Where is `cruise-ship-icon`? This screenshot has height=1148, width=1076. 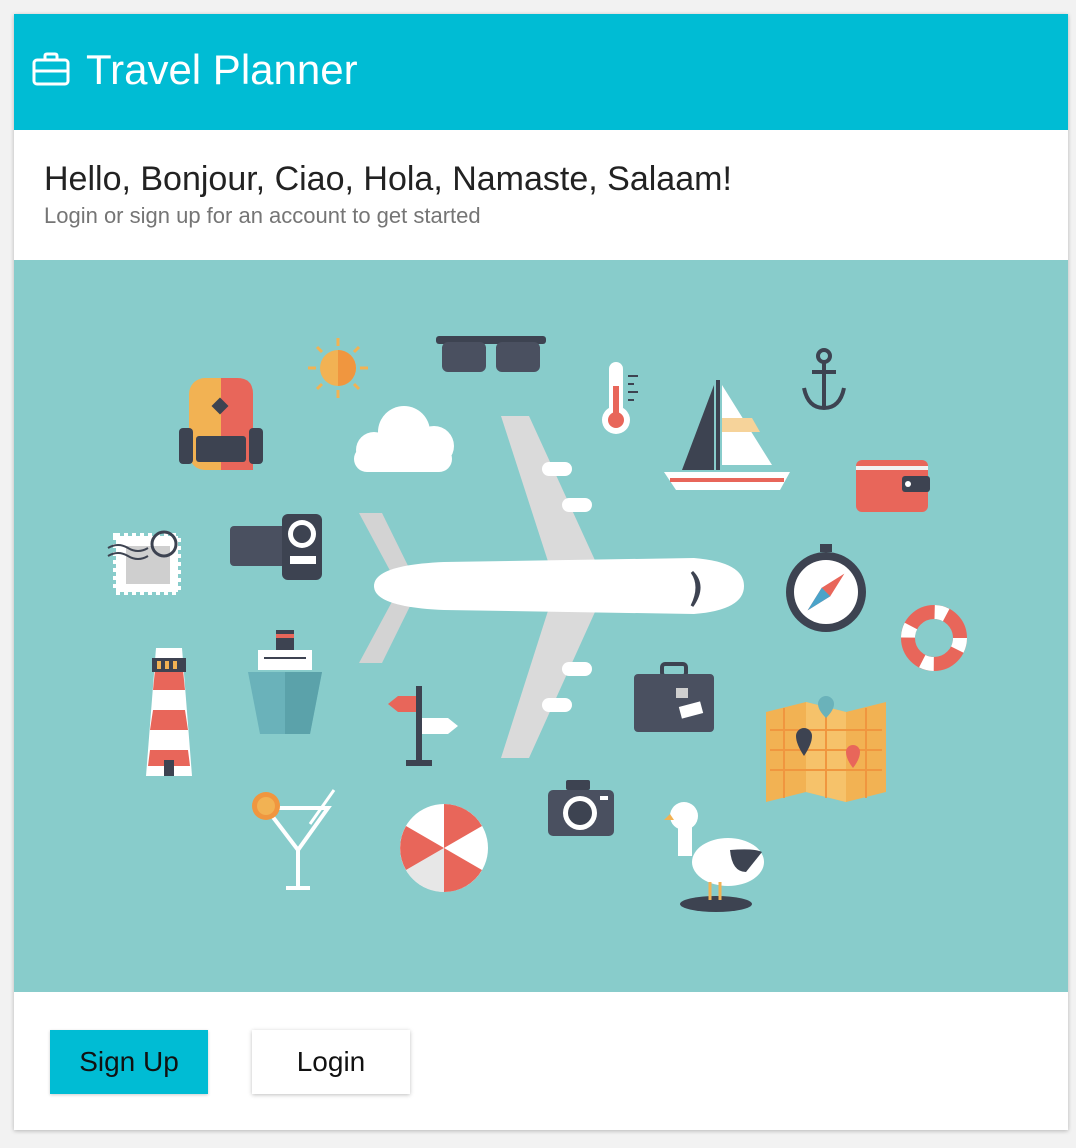
cruise-ship-icon is located at coordinates (285, 682).